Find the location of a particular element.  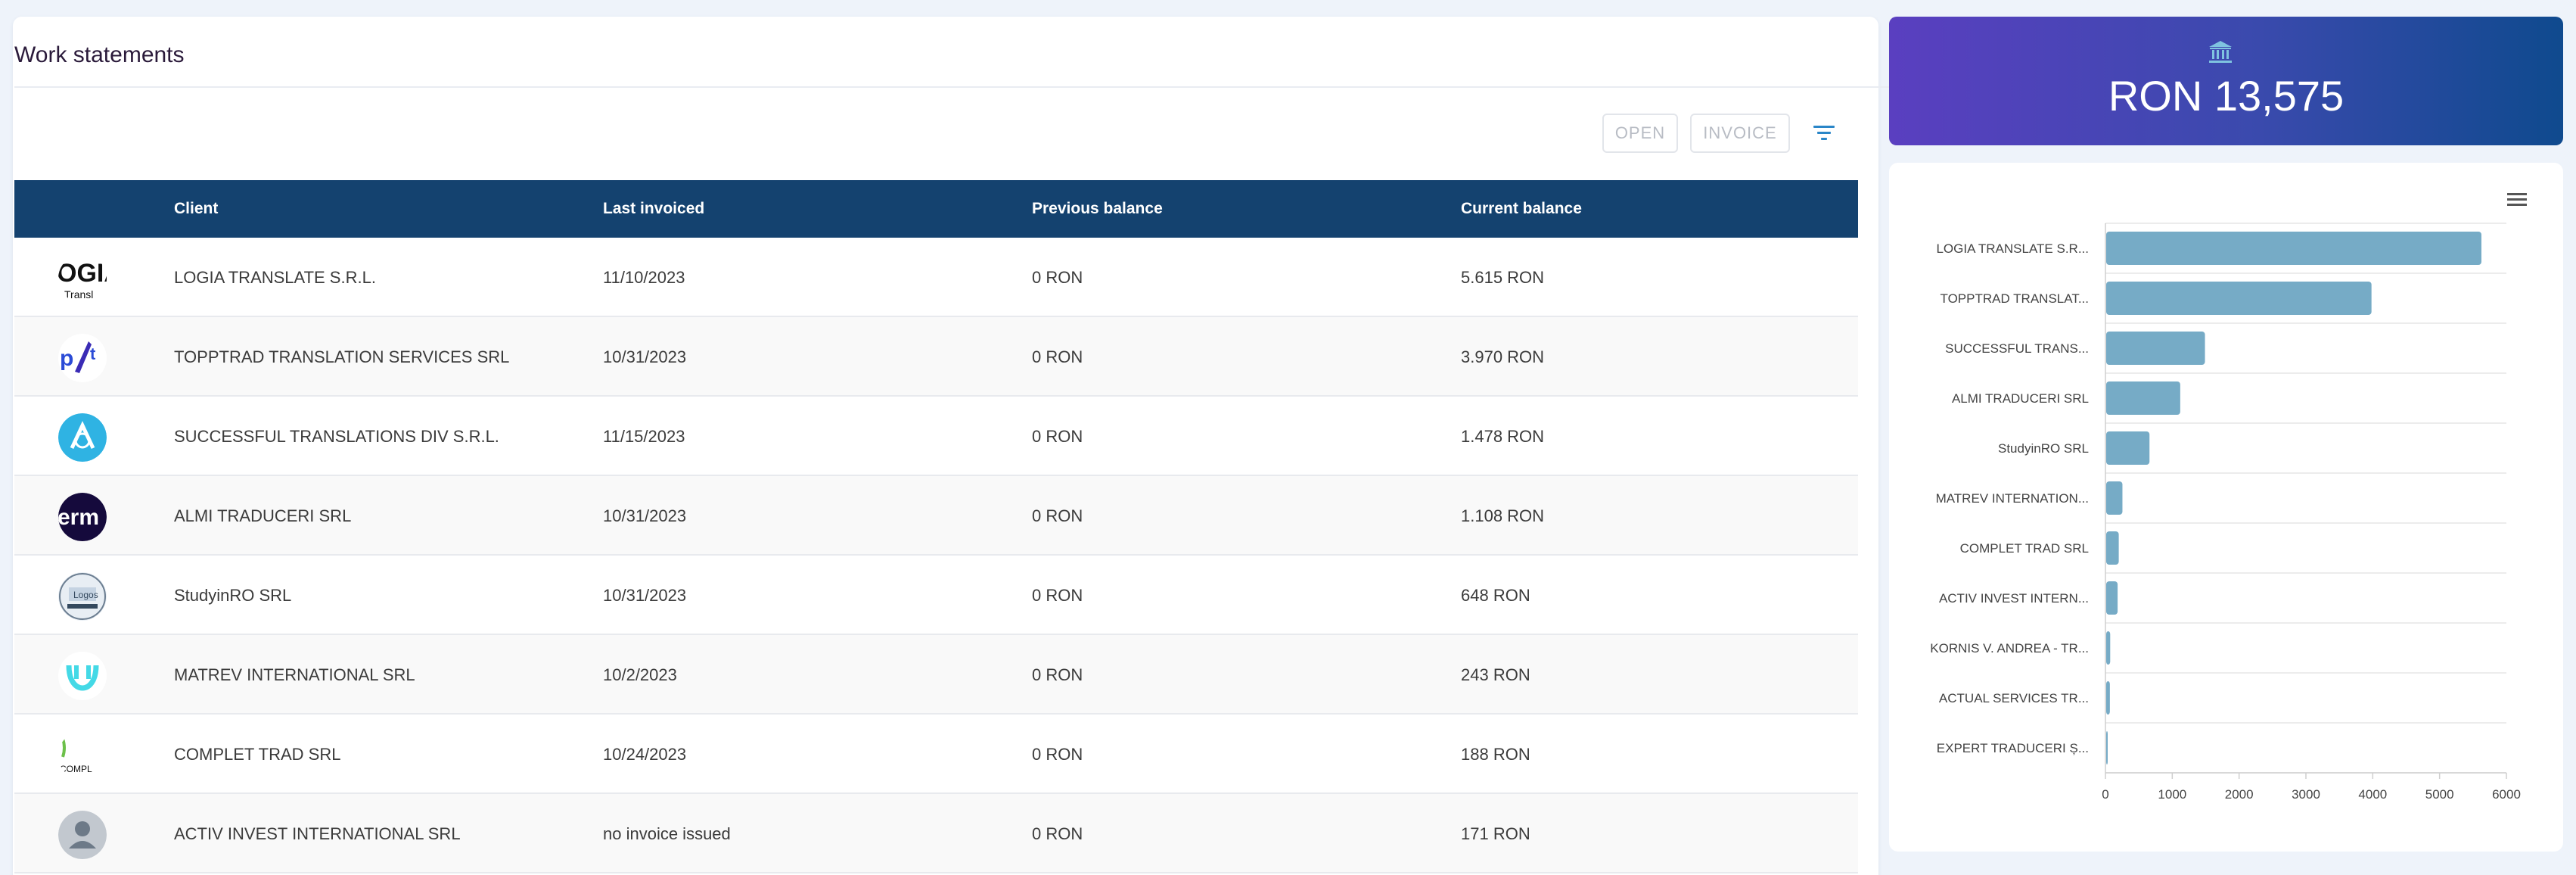

logia-logo: OGIATransl is located at coordinates (82, 278).